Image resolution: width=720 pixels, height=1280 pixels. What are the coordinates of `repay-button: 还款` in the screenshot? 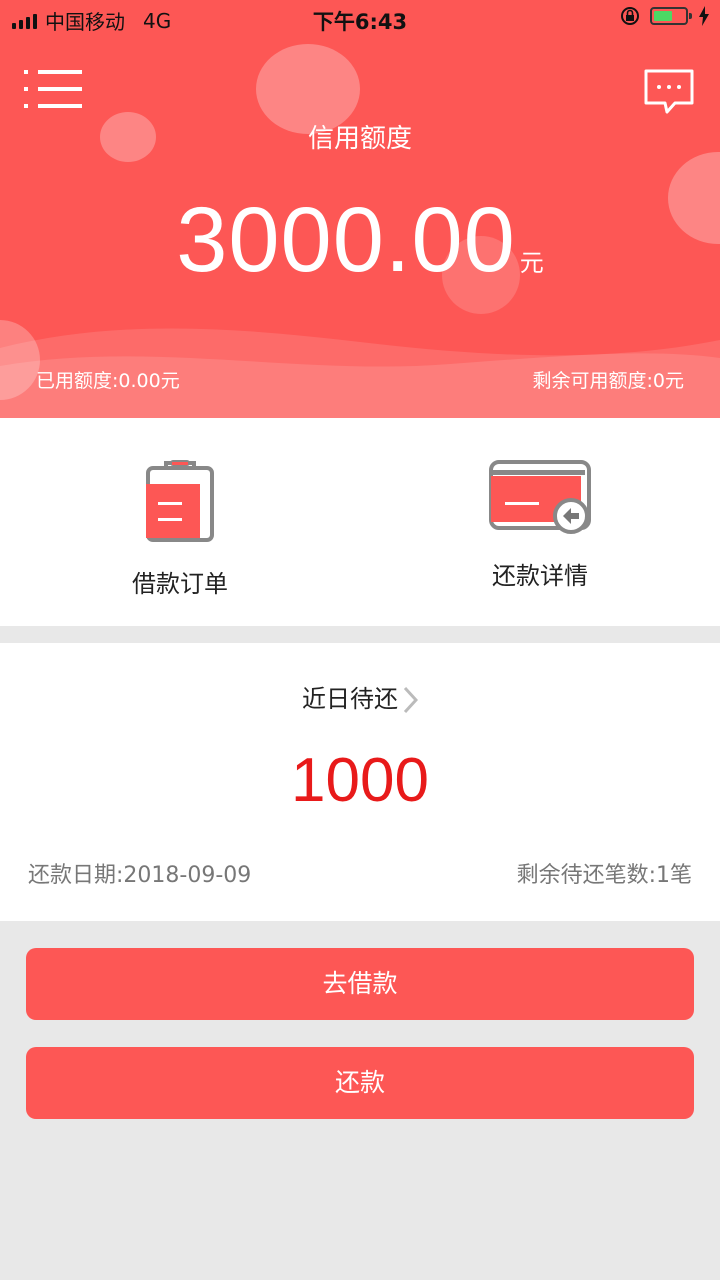 It's located at (360, 1083).